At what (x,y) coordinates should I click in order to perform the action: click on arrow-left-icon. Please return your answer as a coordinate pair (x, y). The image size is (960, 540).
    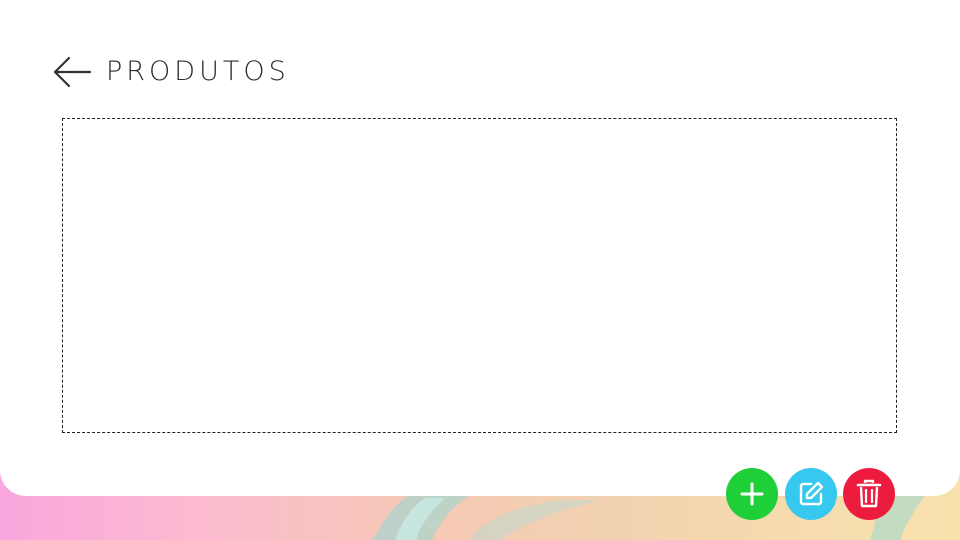
    Looking at the image, I should click on (72, 72).